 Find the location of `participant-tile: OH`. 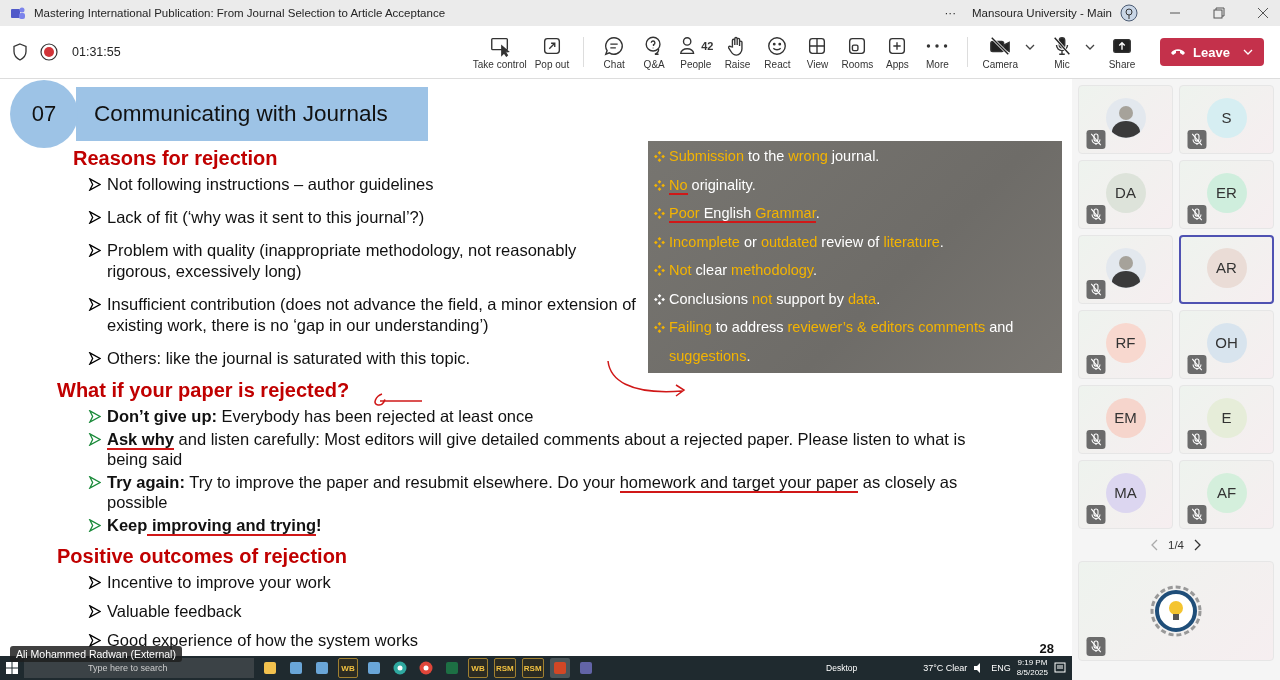

participant-tile: OH is located at coordinates (1226, 344).